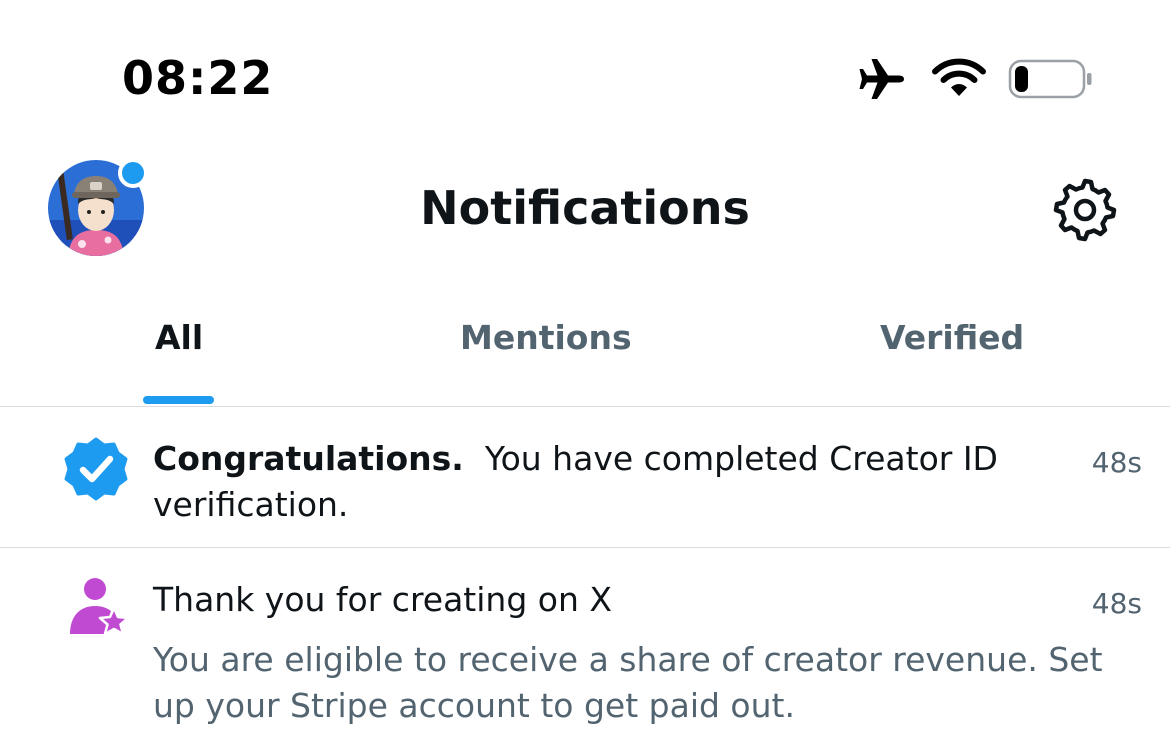 The width and height of the screenshot is (1170, 745). Describe the element at coordinates (1050, 79) in the screenshot. I see `battery-icon` at that location.